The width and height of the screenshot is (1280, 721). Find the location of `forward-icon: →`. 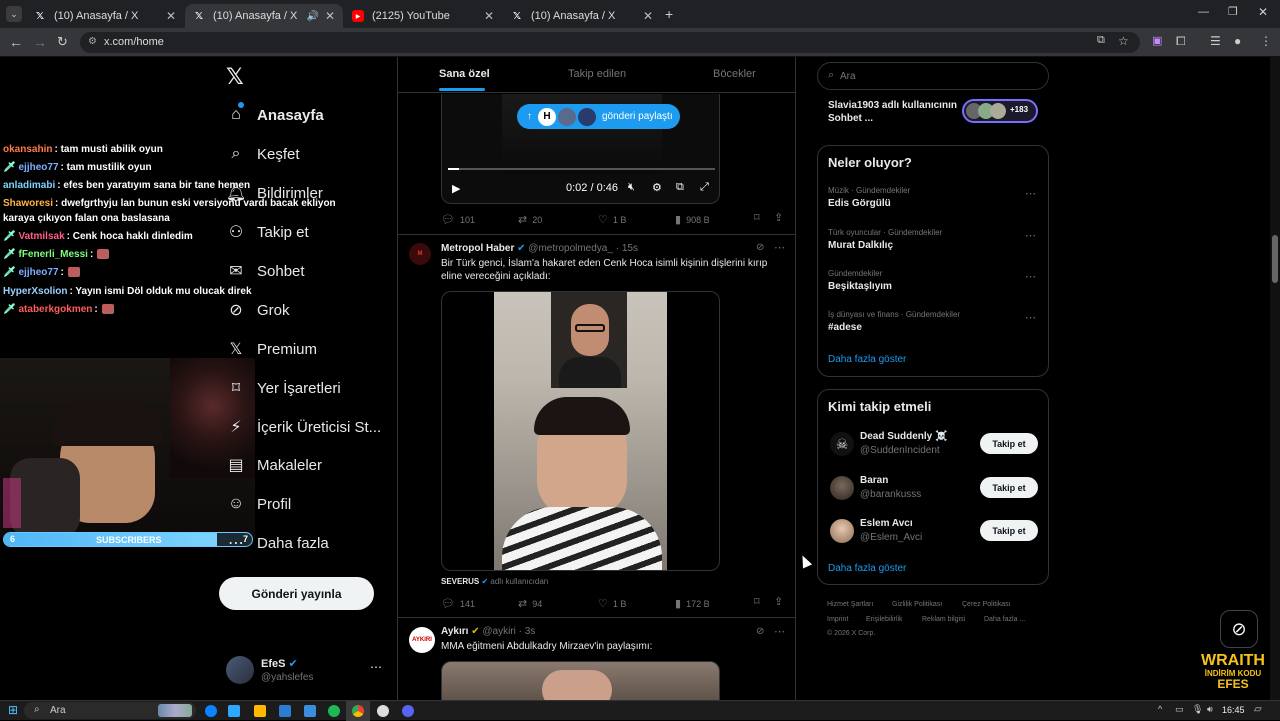

forward-icon: → is located at coordinates (40, 42).